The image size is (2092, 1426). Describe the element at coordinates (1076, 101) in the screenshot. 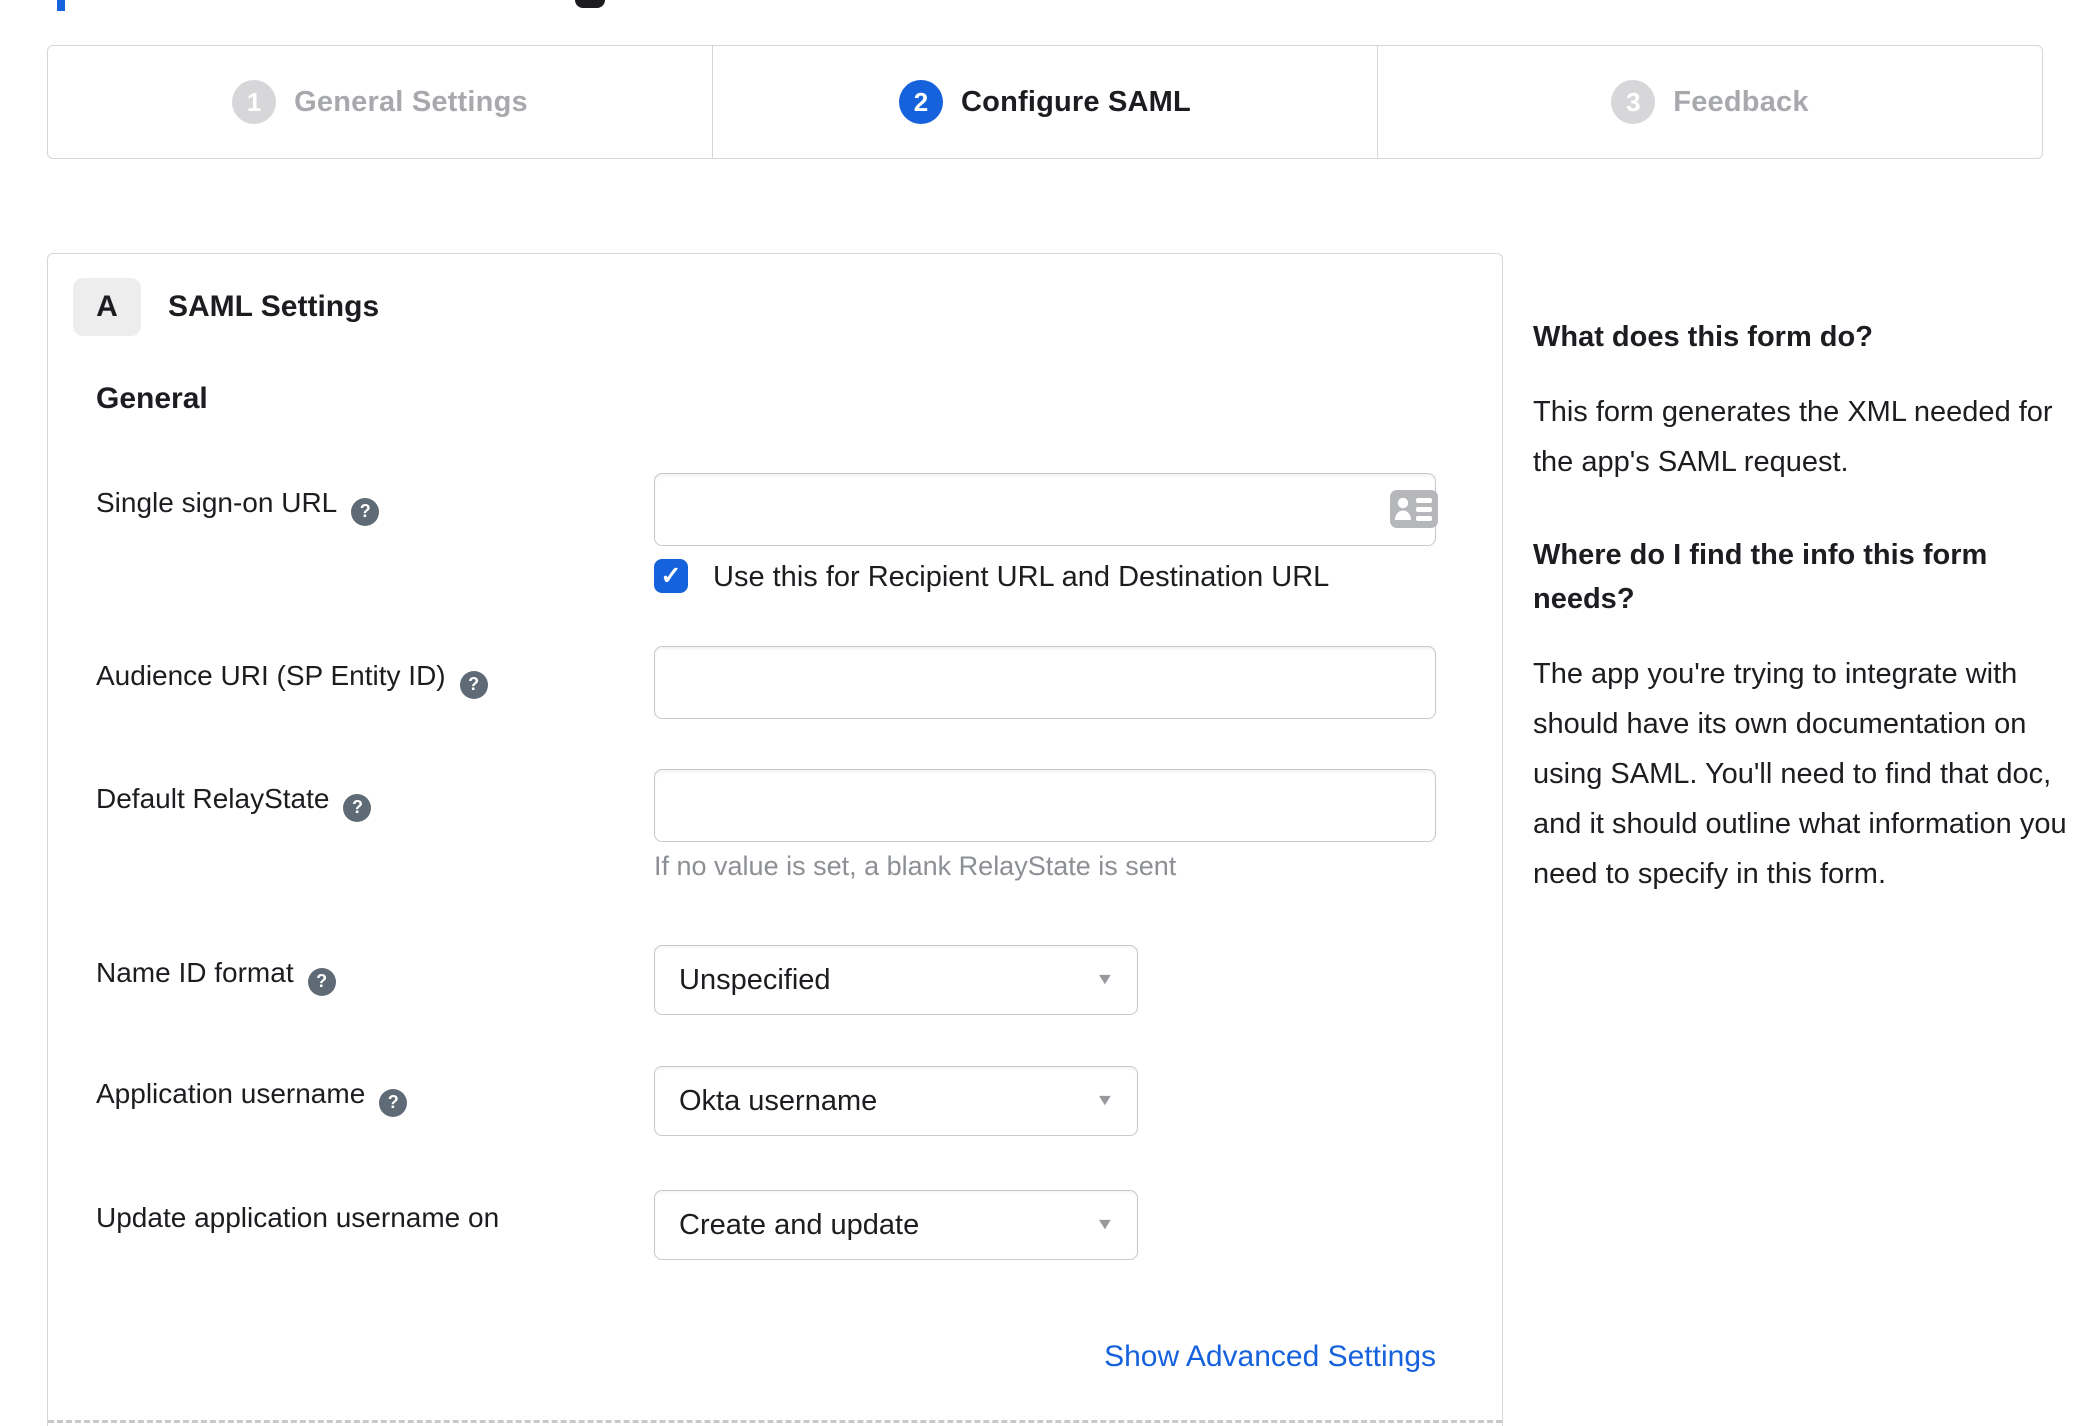

I see `step-label: Configure SAML` at that location.